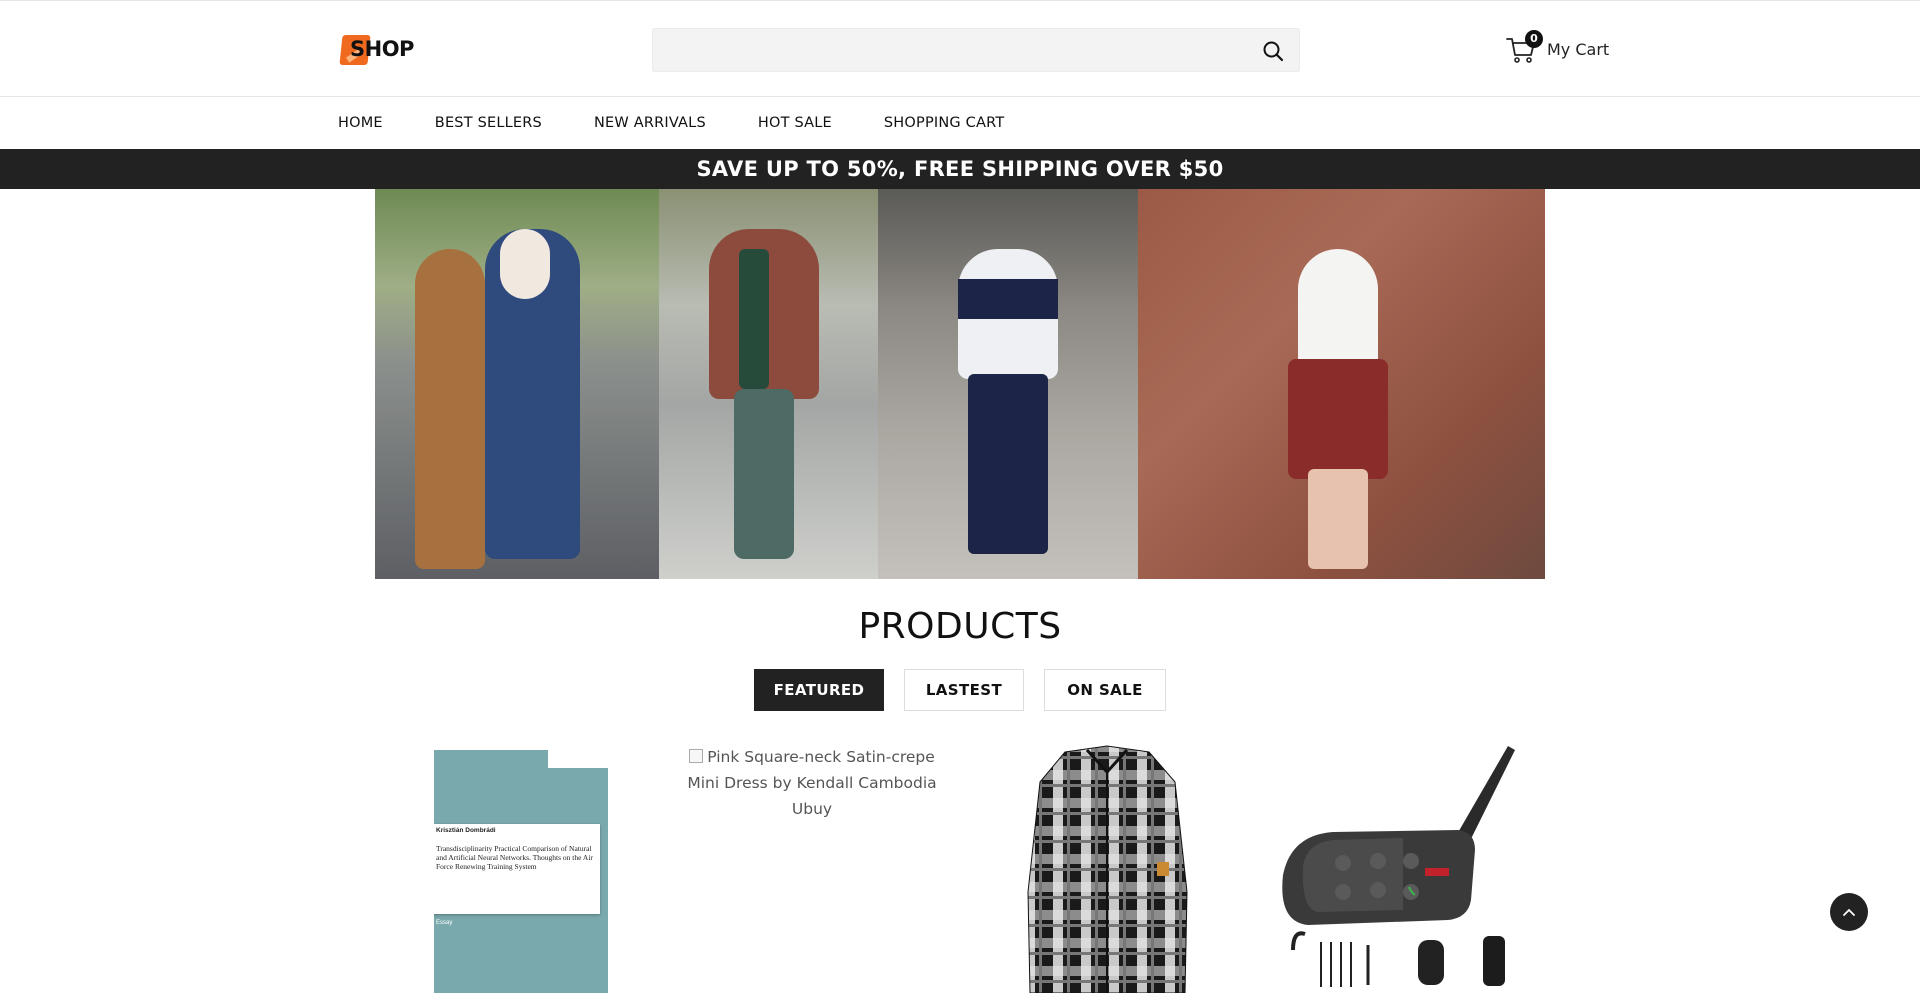  Describe the element at coordinates (944, 123) in the screenshot. I see `nav-item-shopping-cart: SHOPPING CART` at that location.